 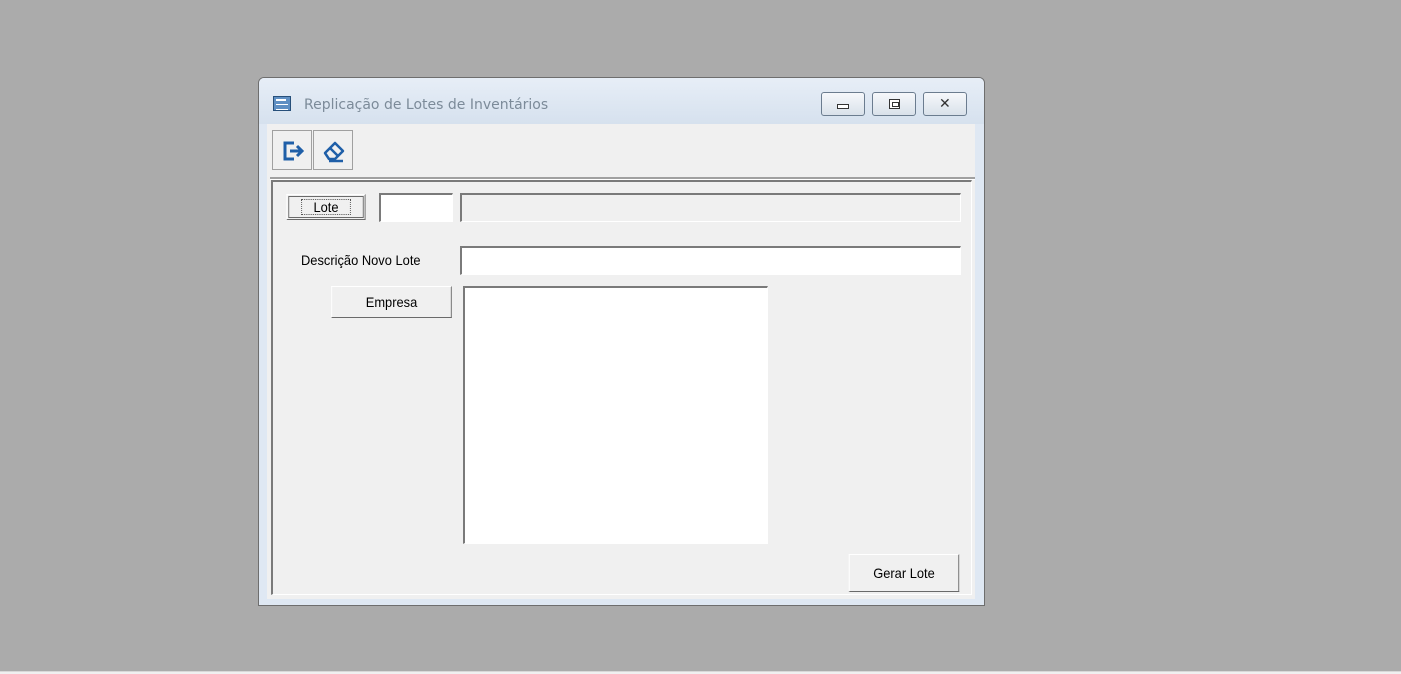 What do you see at coordinates (361, 260) in the screenshot?
I see `descricao-label: Descrição Novo Lote` at bounding box center [361, 260].